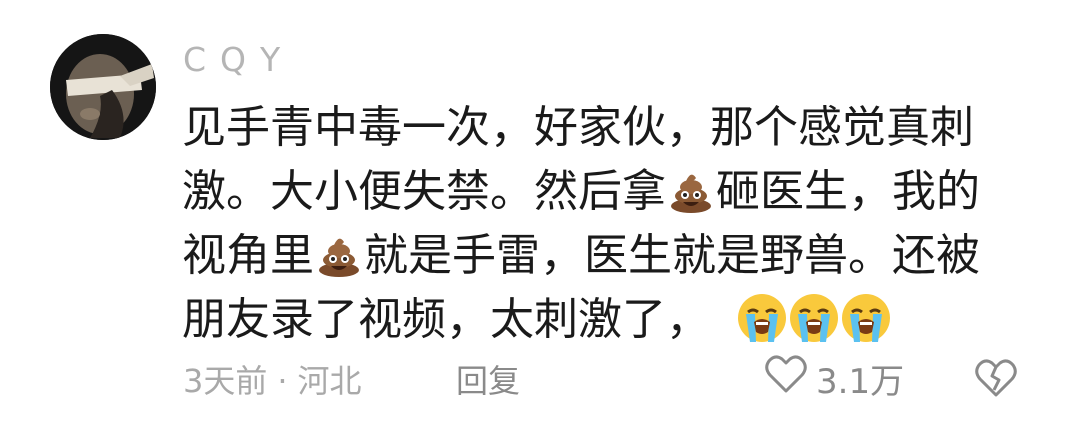  What do you see at coordinates (225, 381) in the screenshot?
I see `timestamp: 3天前` at bounding box center [225, 381].